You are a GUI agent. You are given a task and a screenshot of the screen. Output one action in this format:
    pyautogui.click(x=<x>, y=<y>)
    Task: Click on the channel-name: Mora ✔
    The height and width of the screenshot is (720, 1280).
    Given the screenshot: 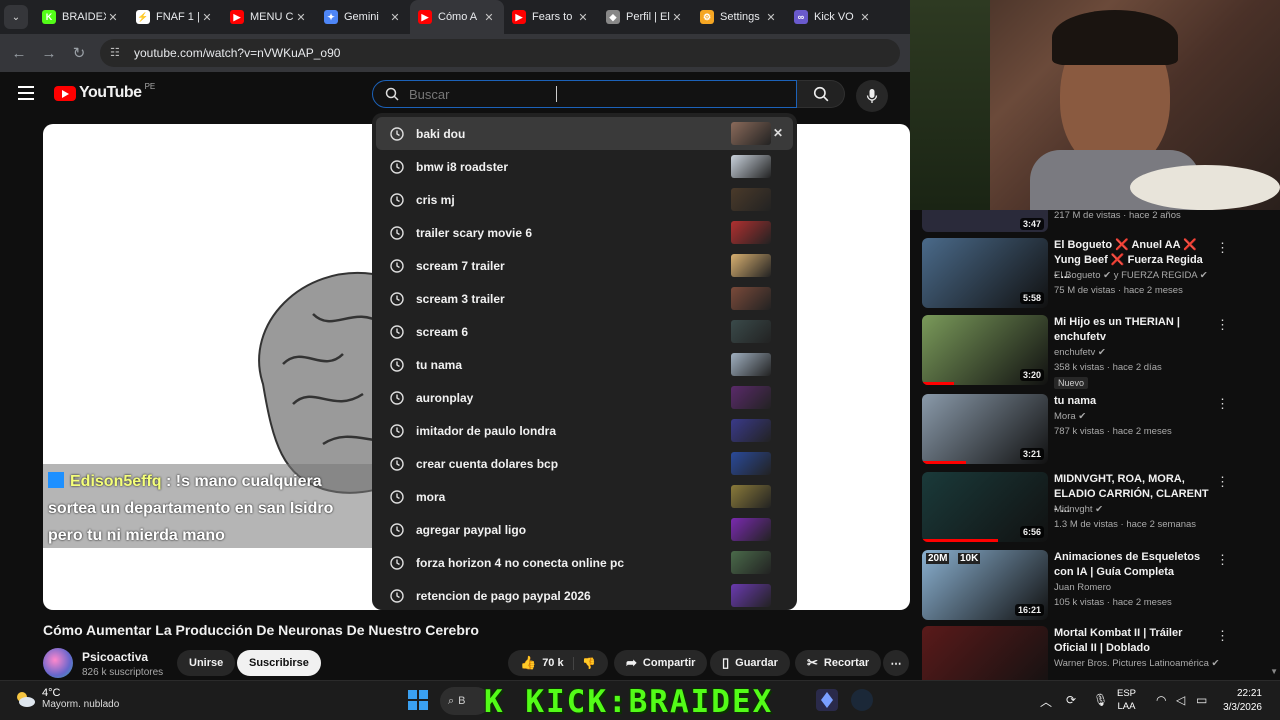 What is the action you would take?
    pyautogui.click(x=1070, y=416)
    